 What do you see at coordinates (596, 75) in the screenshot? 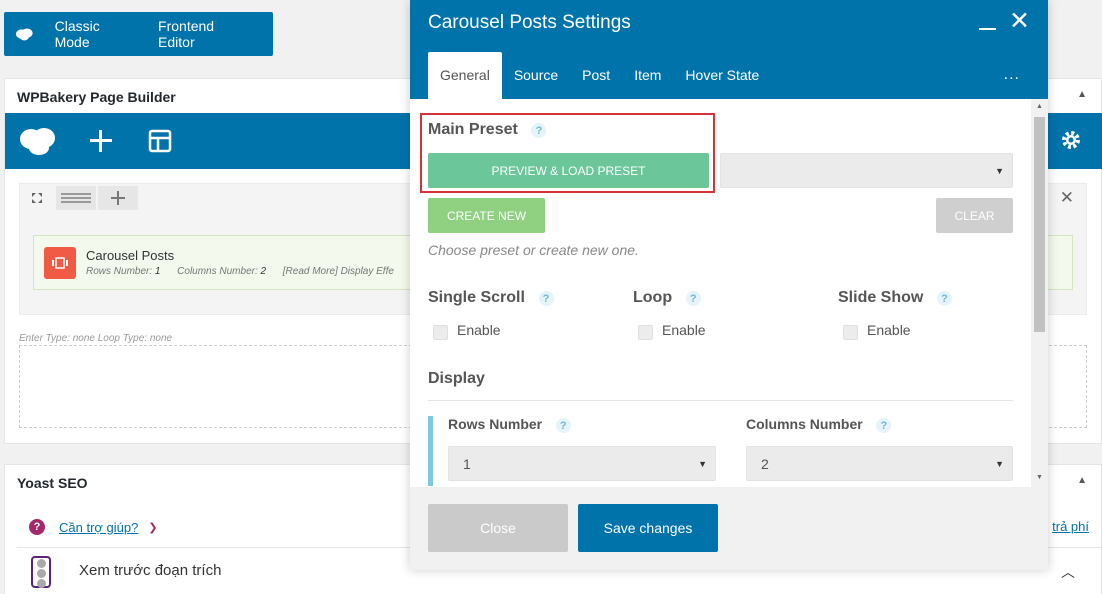
I see `tab-post: Post` at bounding box center [596, 75].